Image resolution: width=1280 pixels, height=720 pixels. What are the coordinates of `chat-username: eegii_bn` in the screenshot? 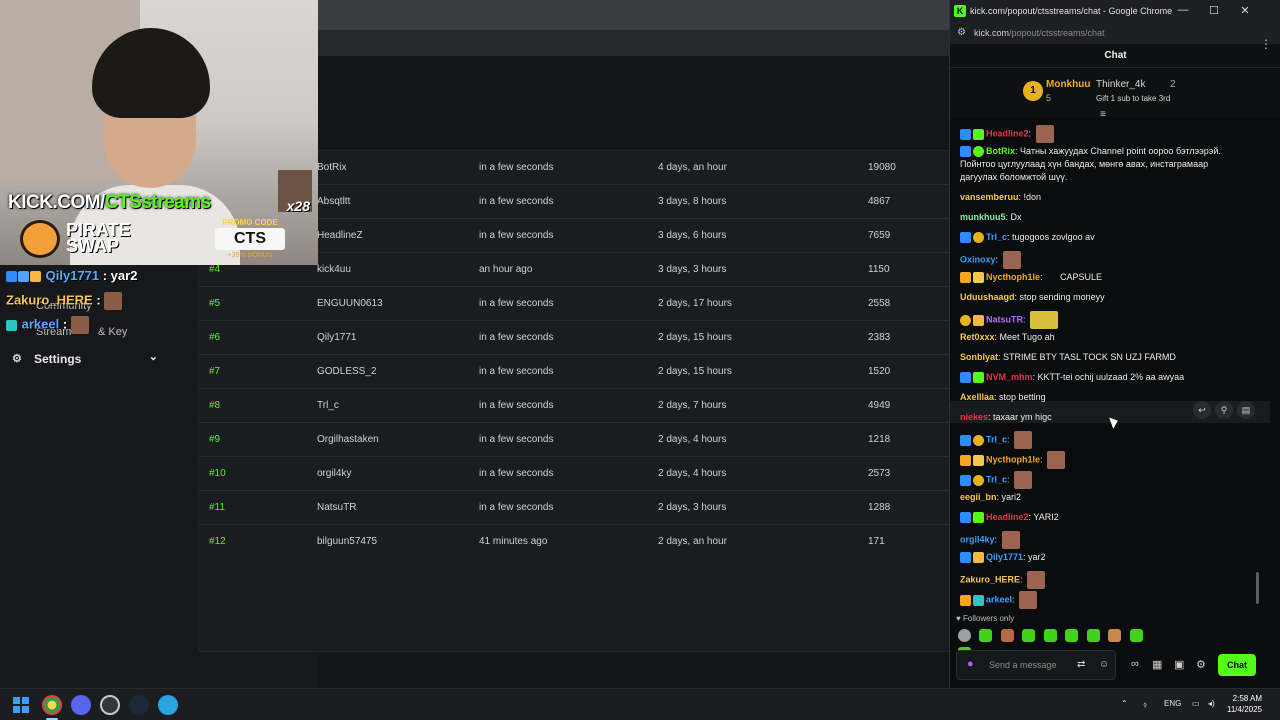 It's located at (978, 497).